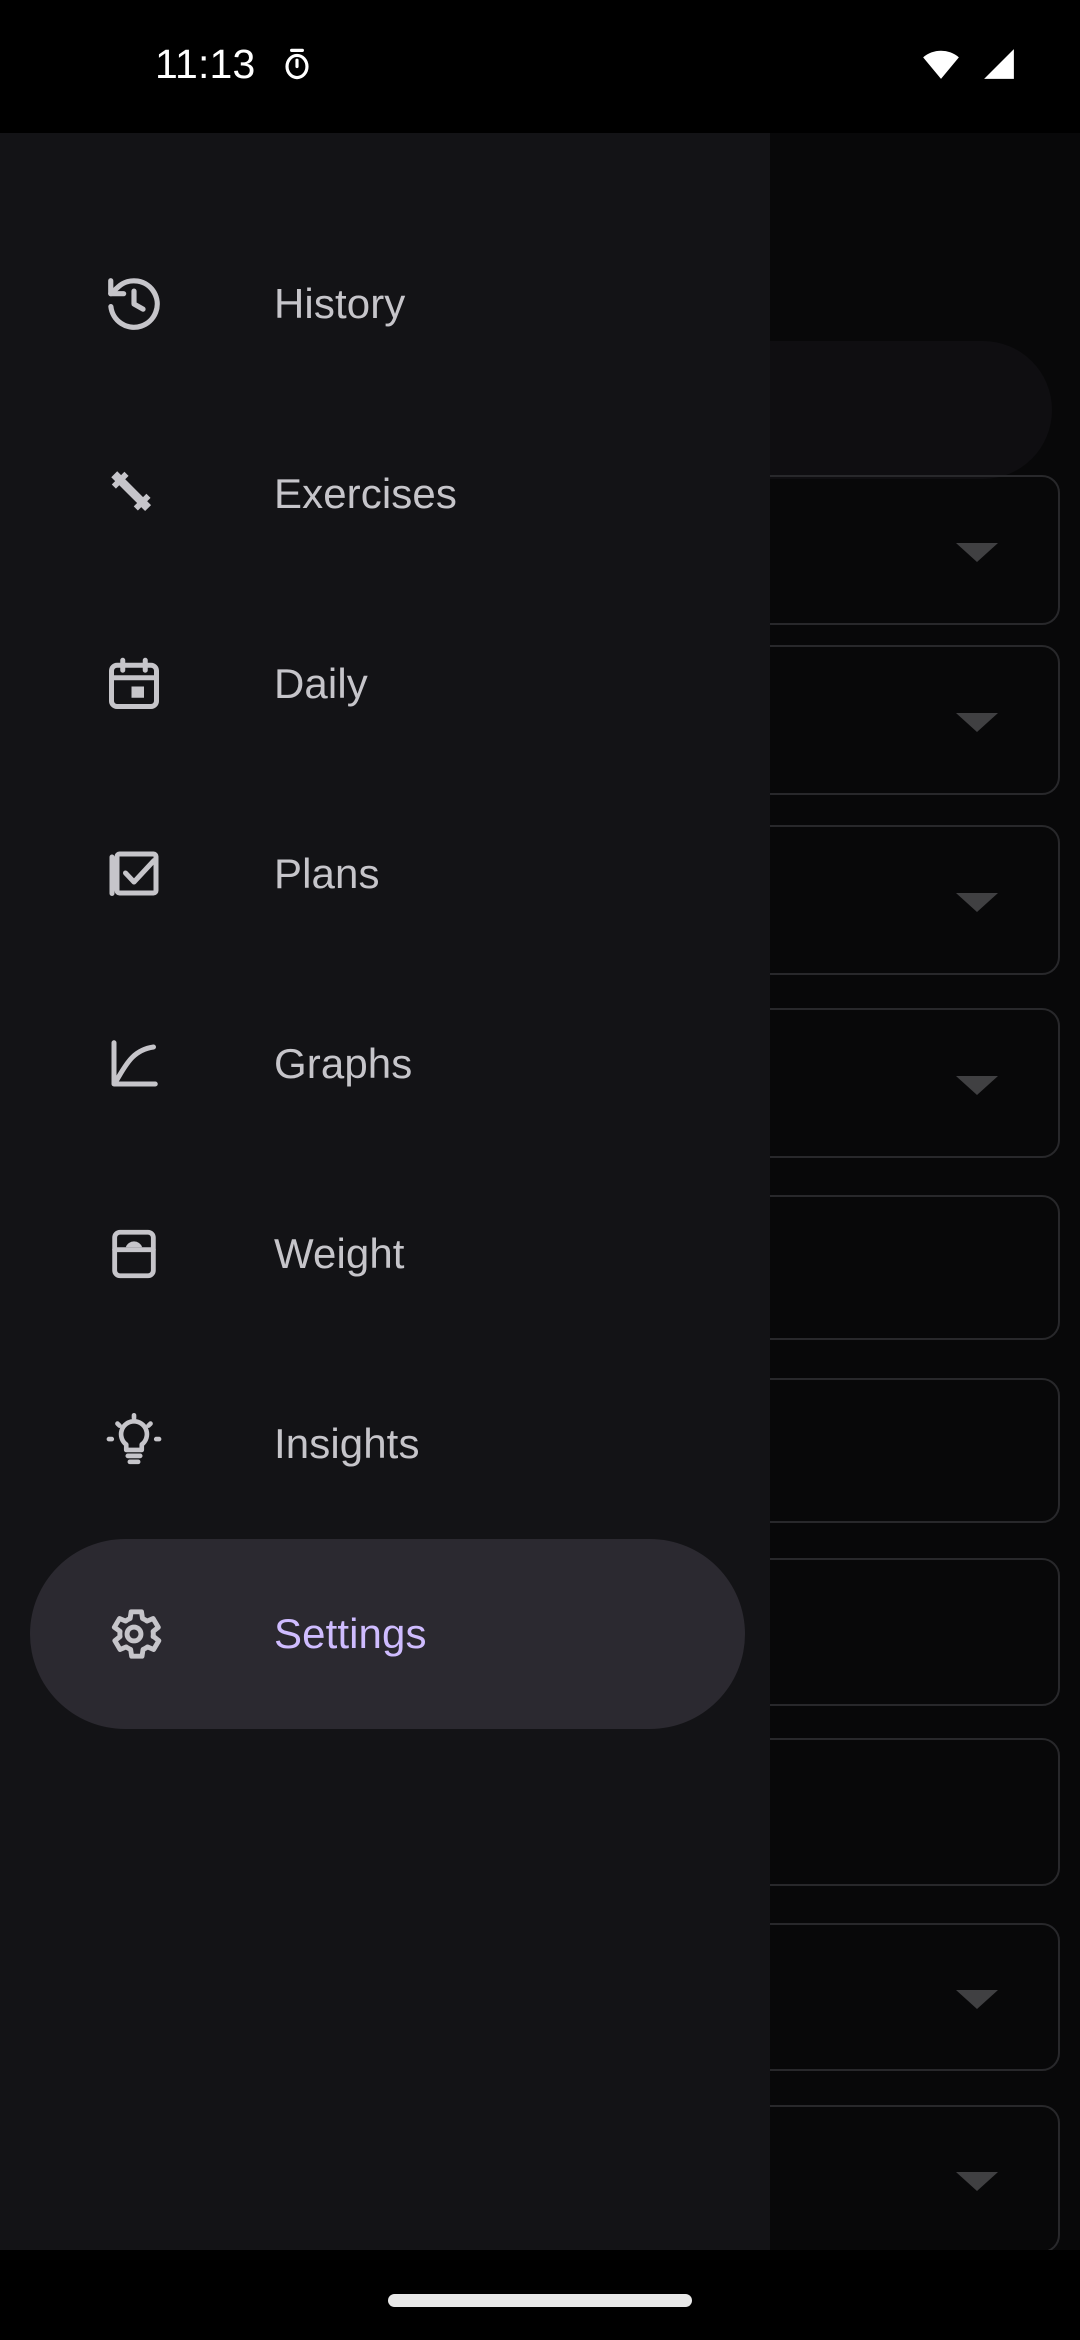  I want to click on drawer-item-daily: Daily, so click(387, 684).